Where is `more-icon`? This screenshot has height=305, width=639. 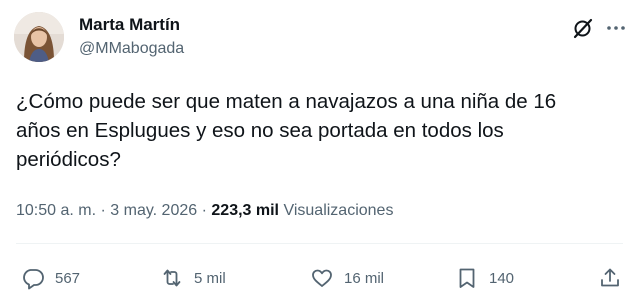
more-icon is located at coordinates (616, 28).